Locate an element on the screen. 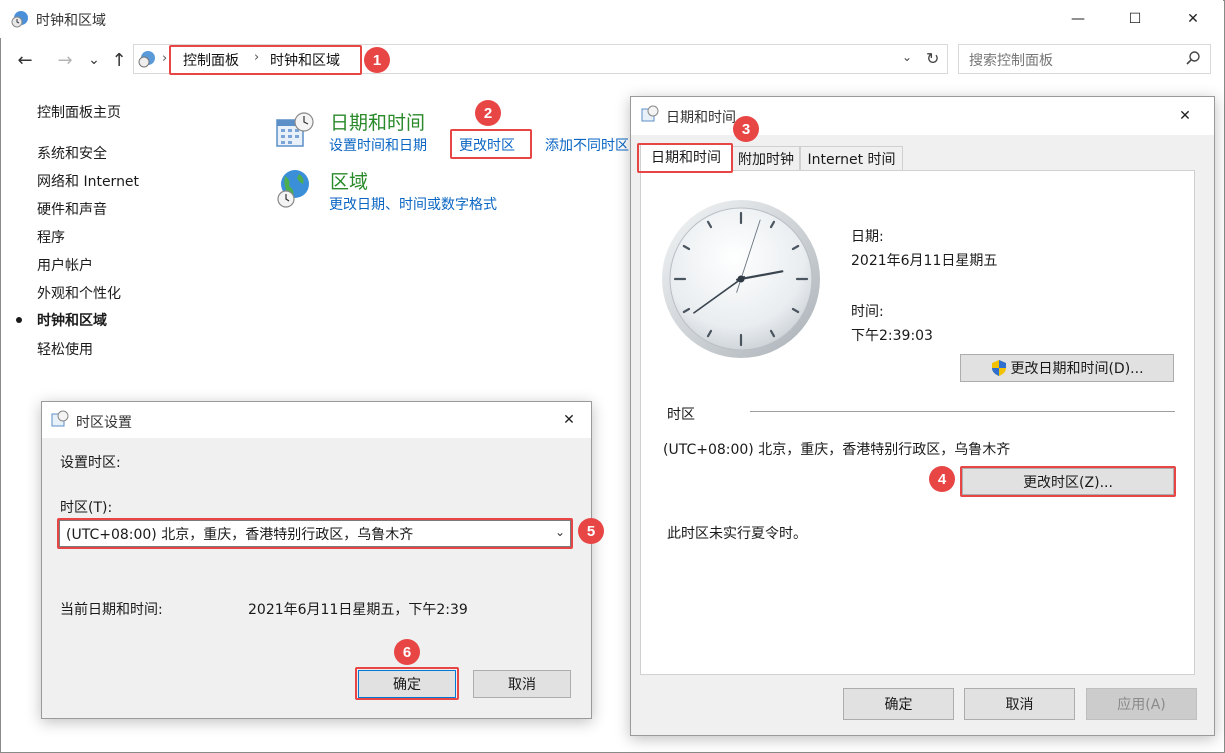  annotation-badge-2: 2 is located at coordinates (488, 113).